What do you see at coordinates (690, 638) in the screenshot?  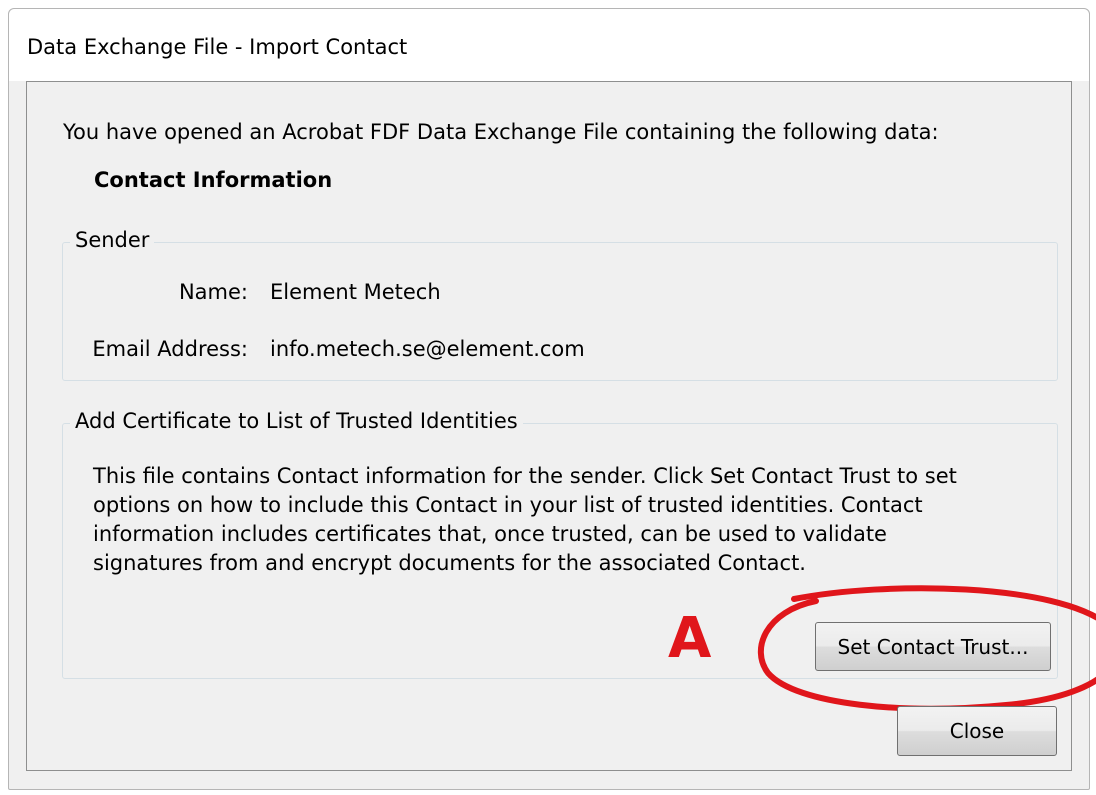 I see `annotation-letter-a: A` at bounding box center [690, 638].